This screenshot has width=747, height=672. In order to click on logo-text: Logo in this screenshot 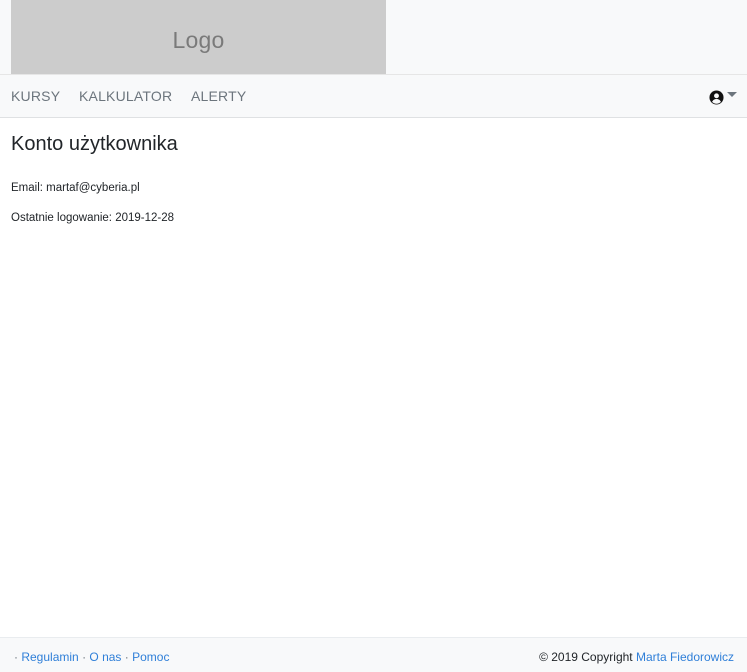, I will do `click(198, 39)`.